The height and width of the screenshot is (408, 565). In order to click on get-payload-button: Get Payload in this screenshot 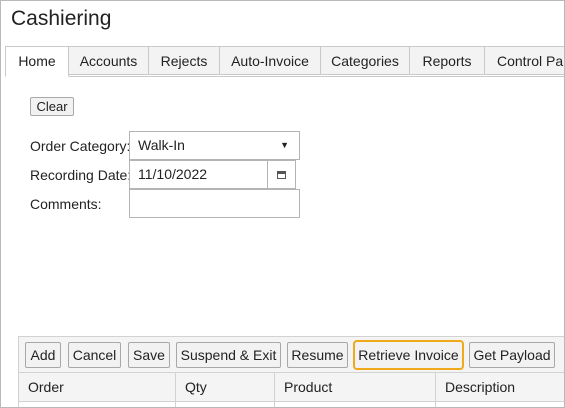, I will do `click(512, 355)`.